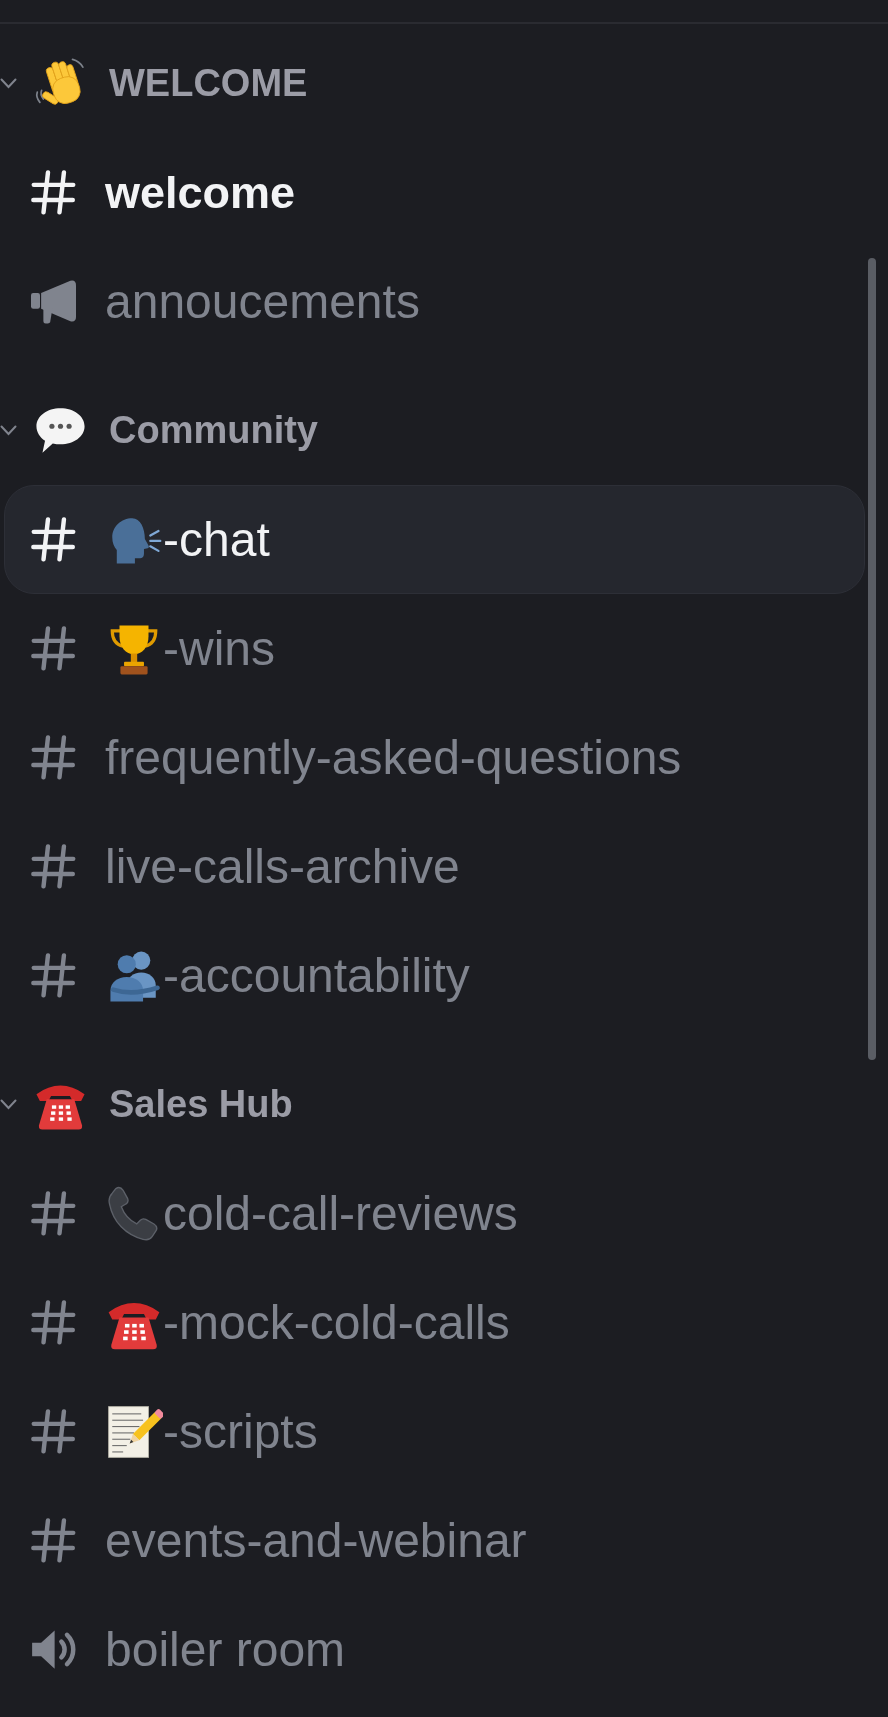  Describe the element at coordinates (53, 1649) in the screenshot. I see `speaker-icon` at that location.